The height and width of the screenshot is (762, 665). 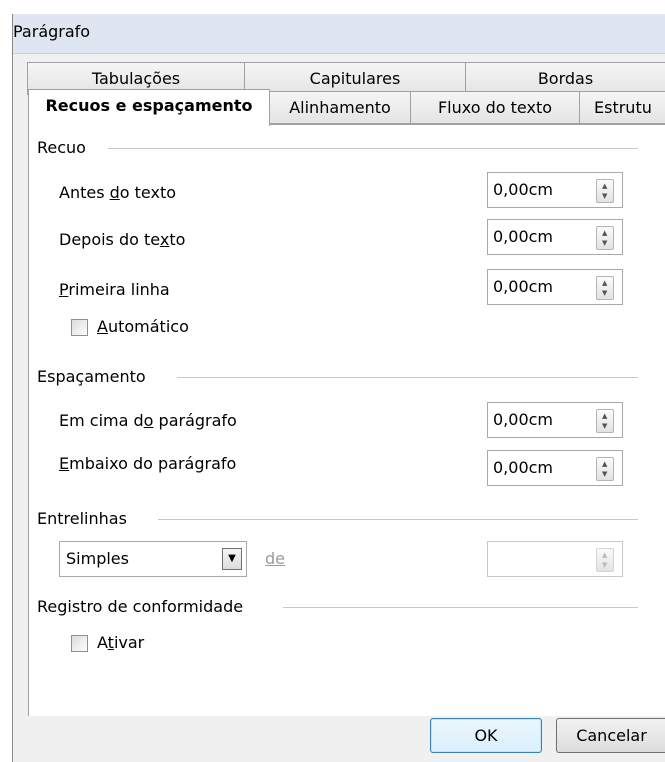 I want to click on screen-background, so click(x=332, y=7).